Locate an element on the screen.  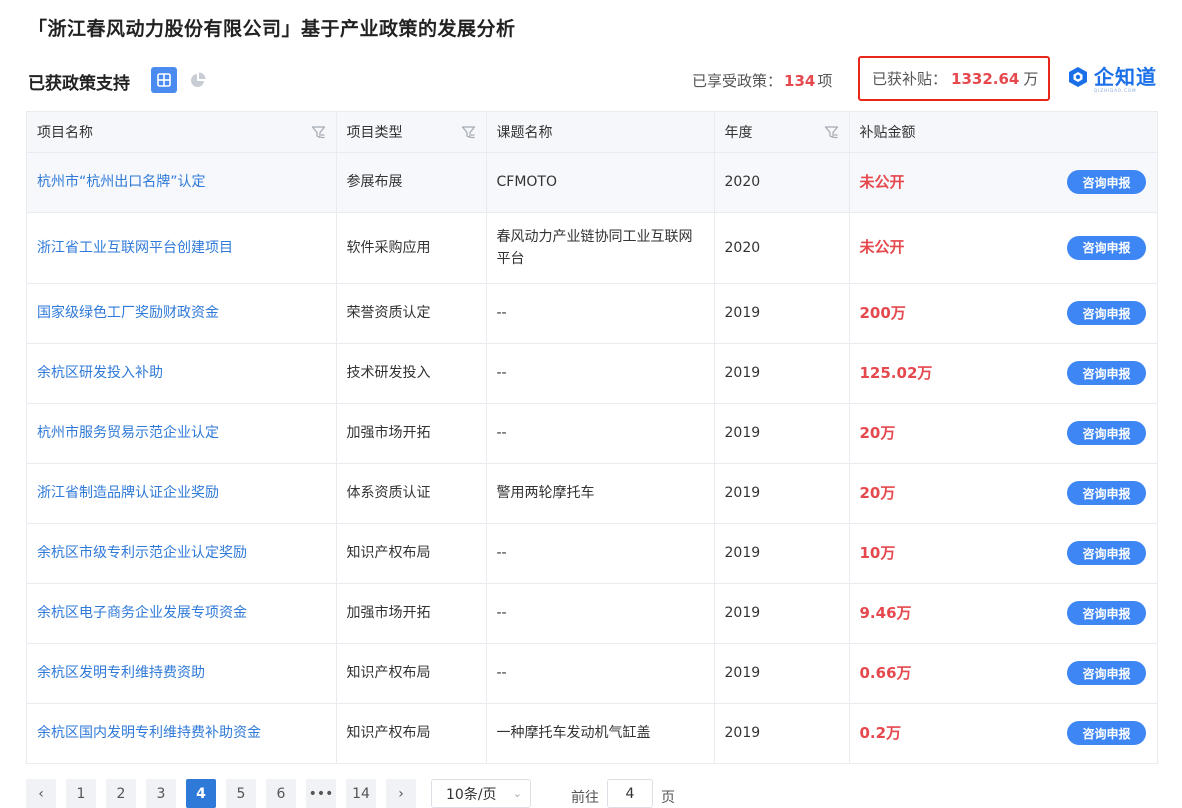
brand-domain: QIZHIDAO.COM is located at coordinates (1115, 90).